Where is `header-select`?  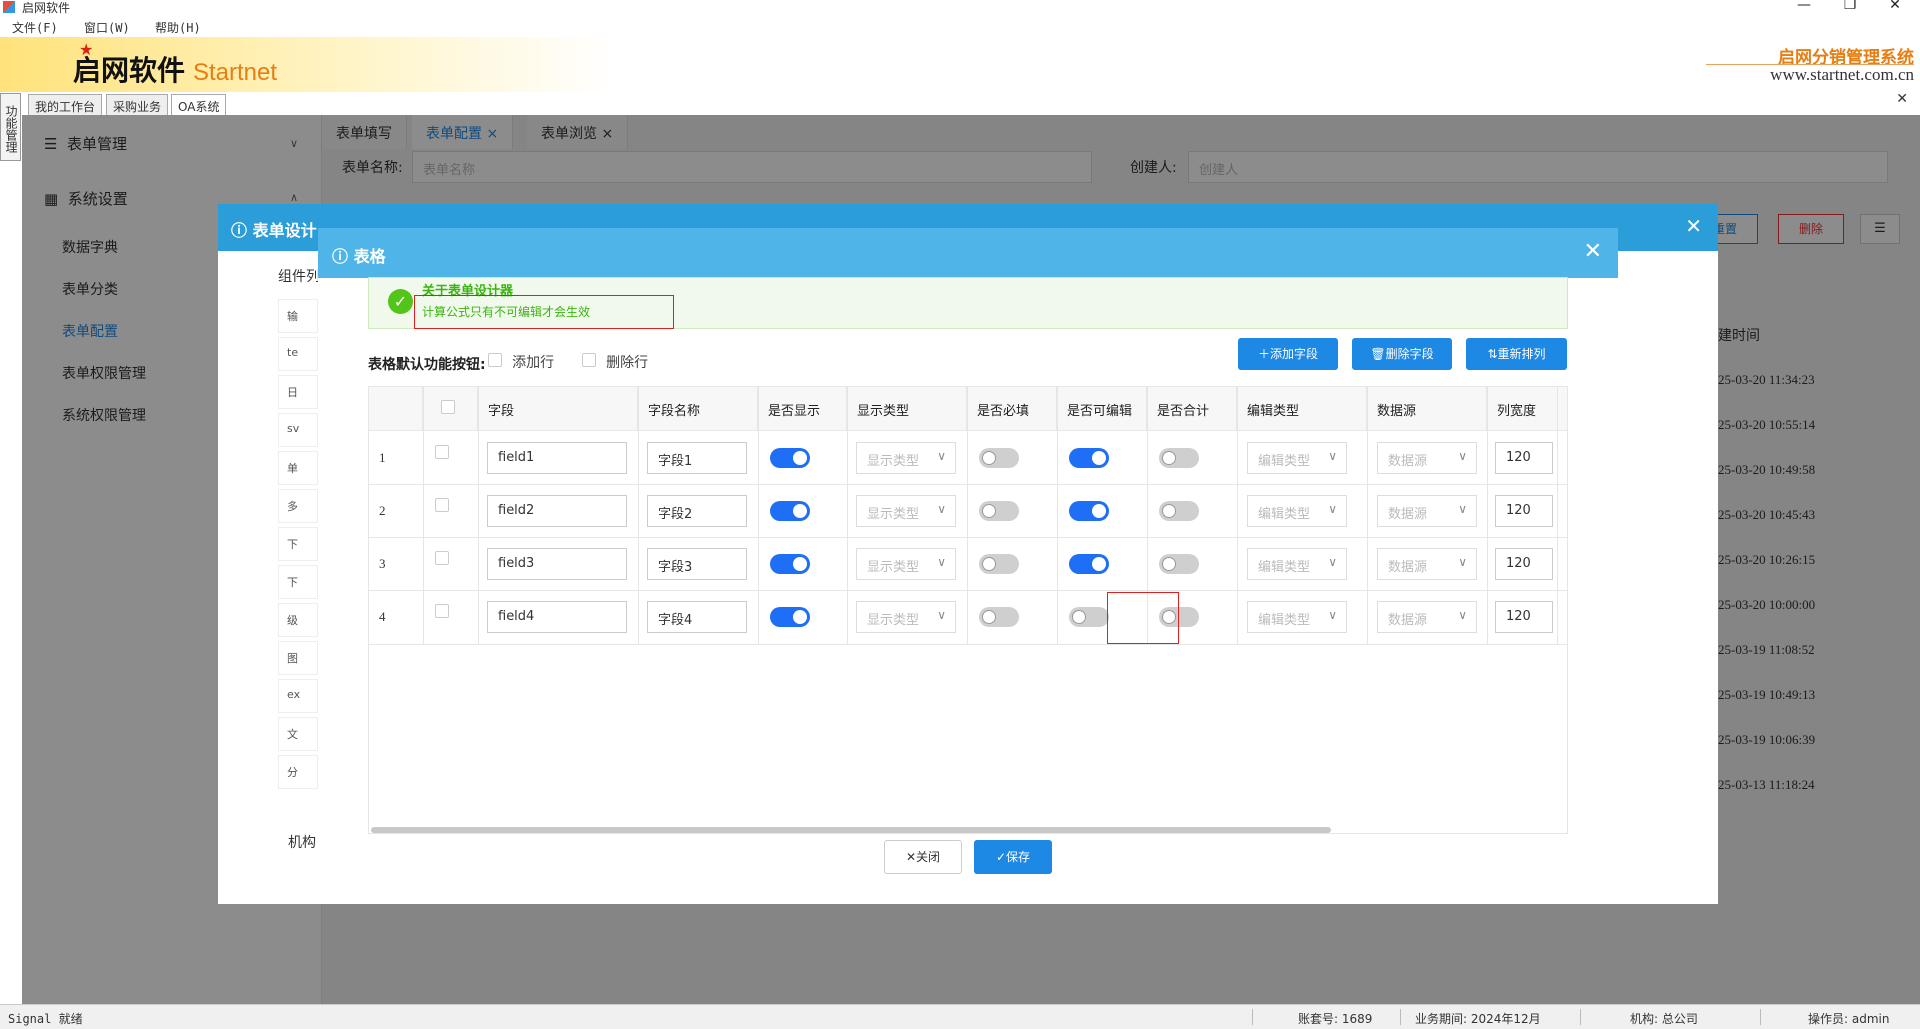
header-select is located at coordinates (450, 409).